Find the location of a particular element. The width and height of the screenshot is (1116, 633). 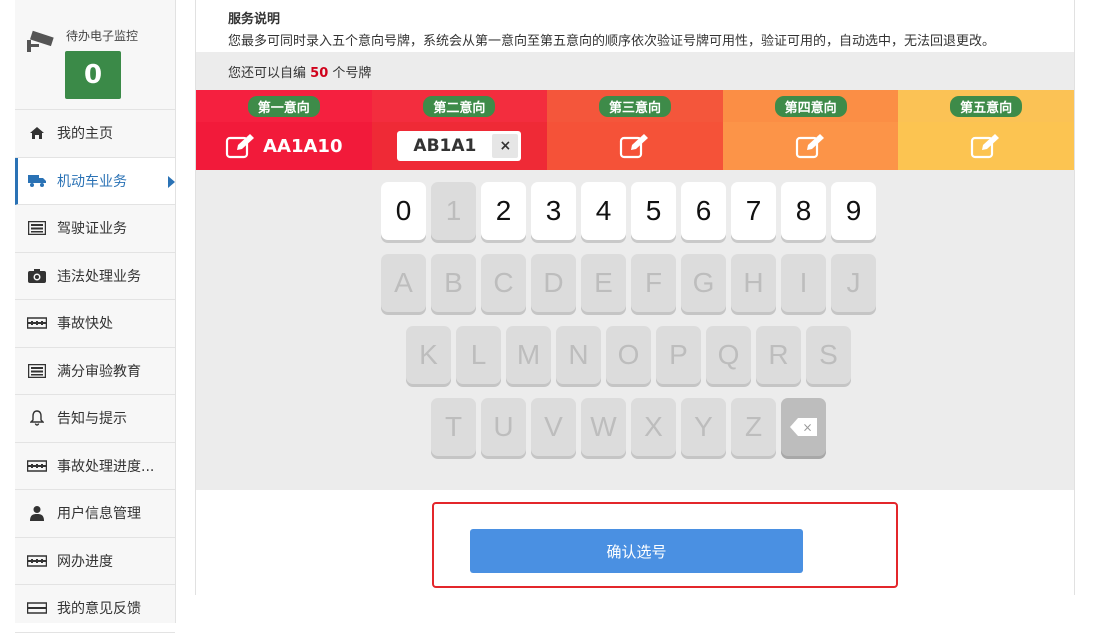

sidebar-item-user-info: 用户信息管理 is located at coordinates (95, 514).